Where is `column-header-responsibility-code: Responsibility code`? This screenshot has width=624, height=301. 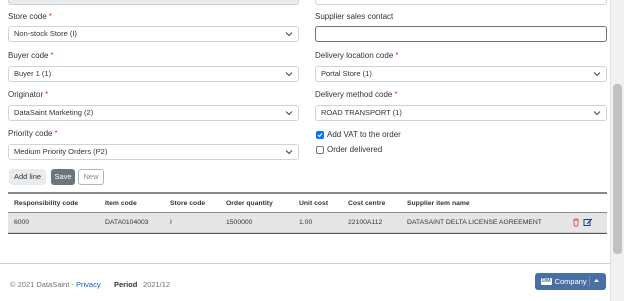
column-header-responsibility-code: Responsibility code is located at coordinates (46, 203).